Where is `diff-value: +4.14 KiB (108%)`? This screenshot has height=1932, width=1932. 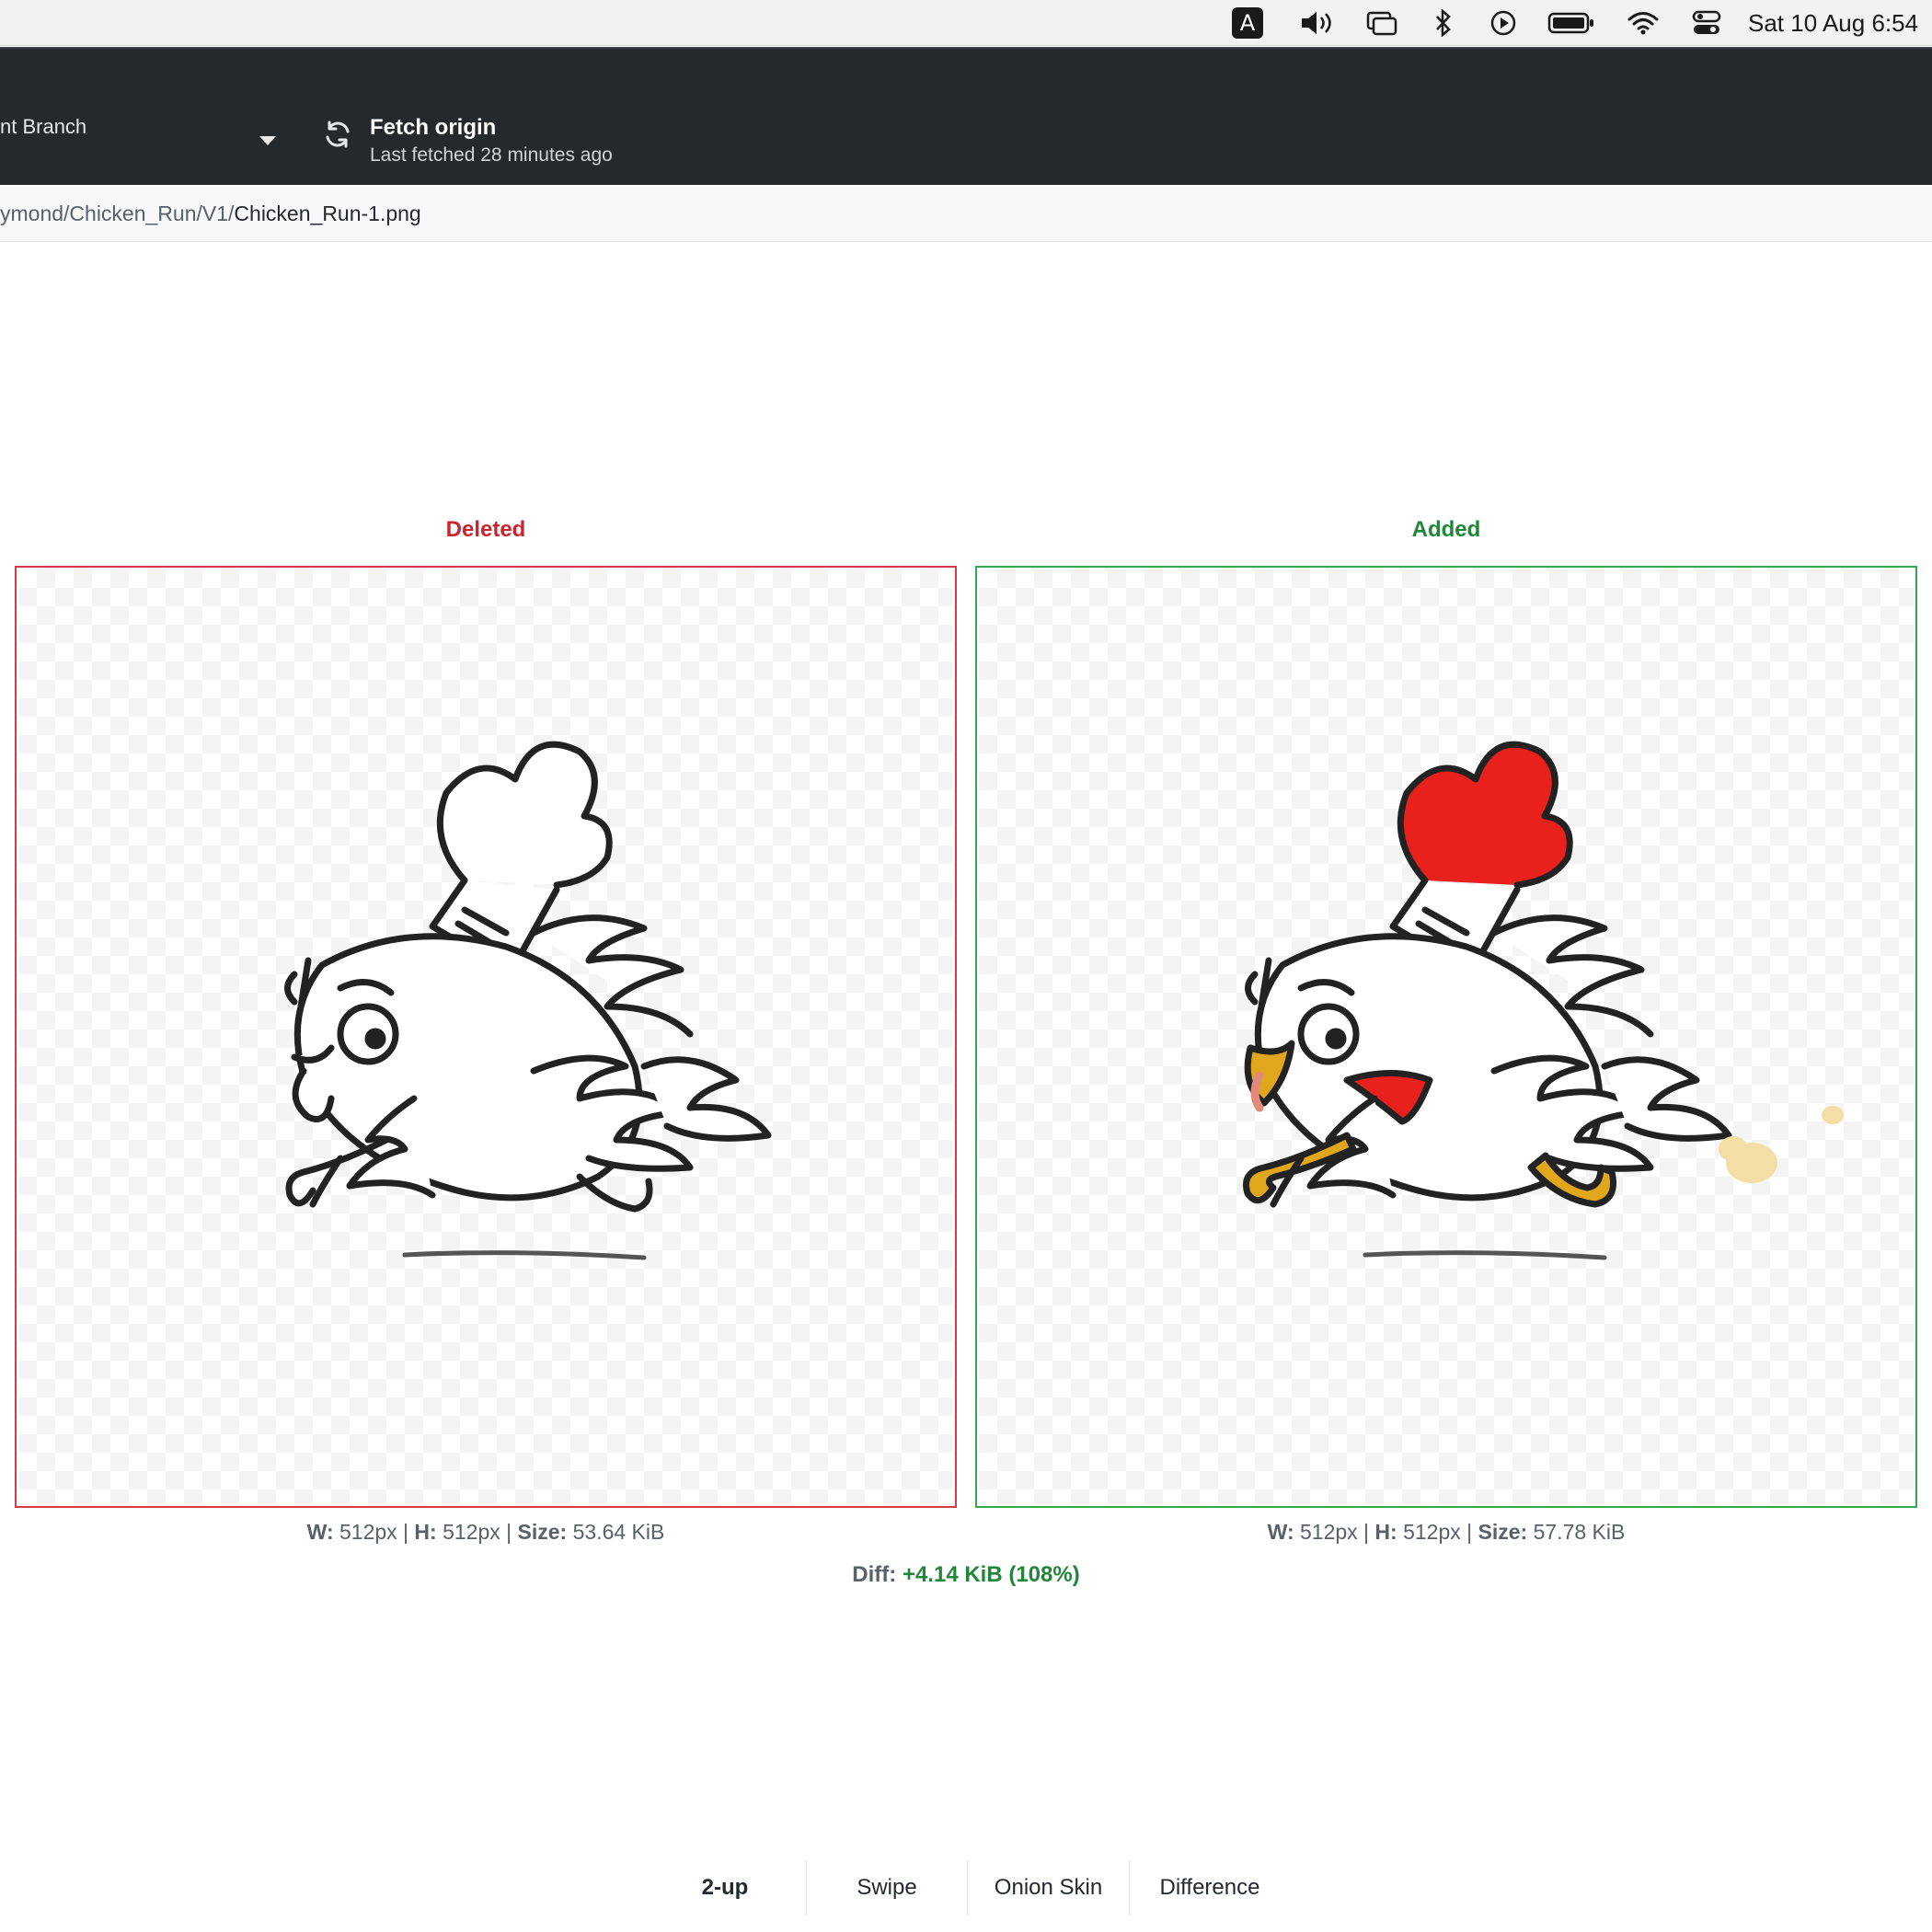
diff-value: +4.14 KiB (108%) is located at coordinates (991, 1574).